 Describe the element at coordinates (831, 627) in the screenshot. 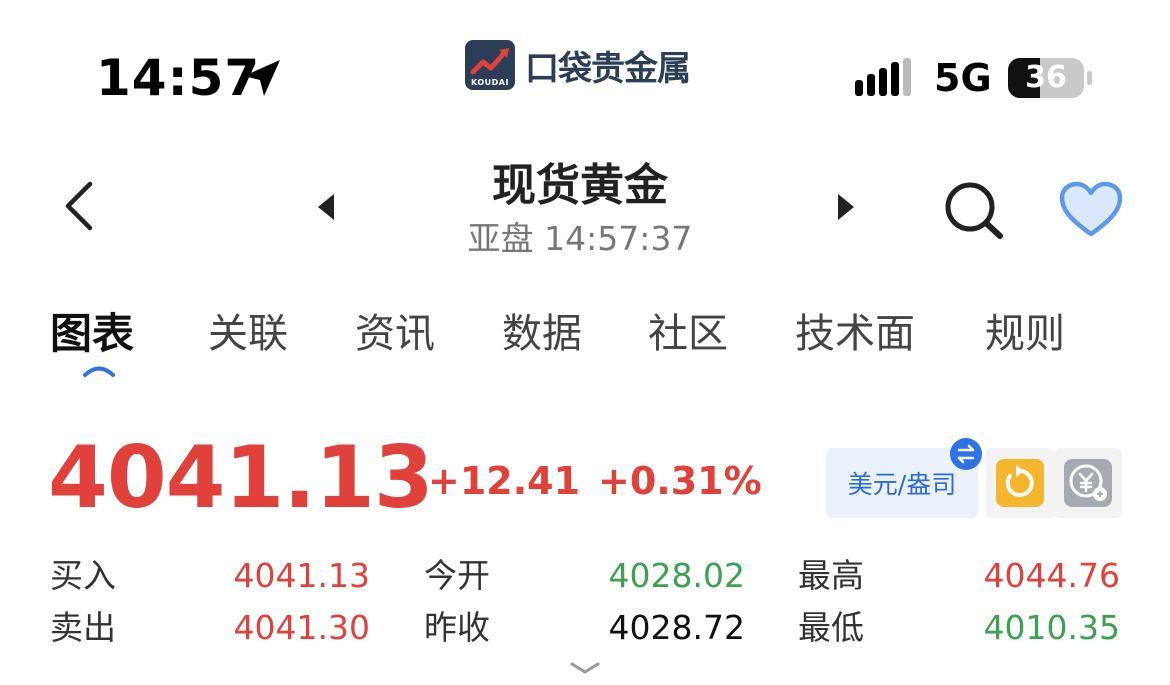

I see `low-label: 最低` at that location.